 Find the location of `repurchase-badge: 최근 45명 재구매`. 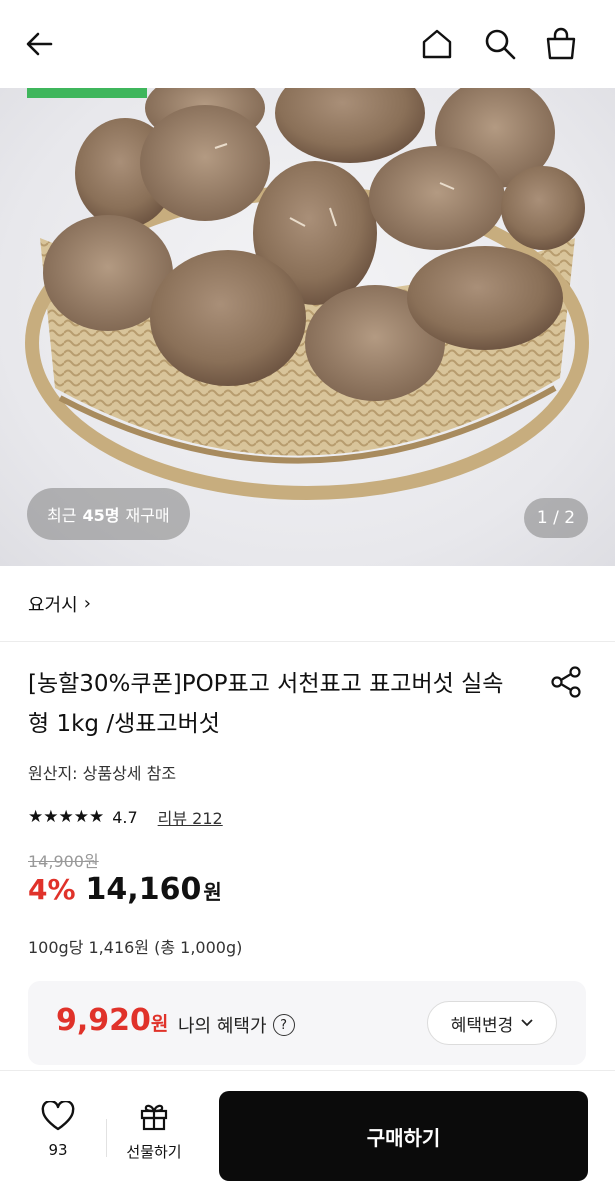

repurchase-badge: 최근 45명 재구매 is located at coordinates (108, 514).